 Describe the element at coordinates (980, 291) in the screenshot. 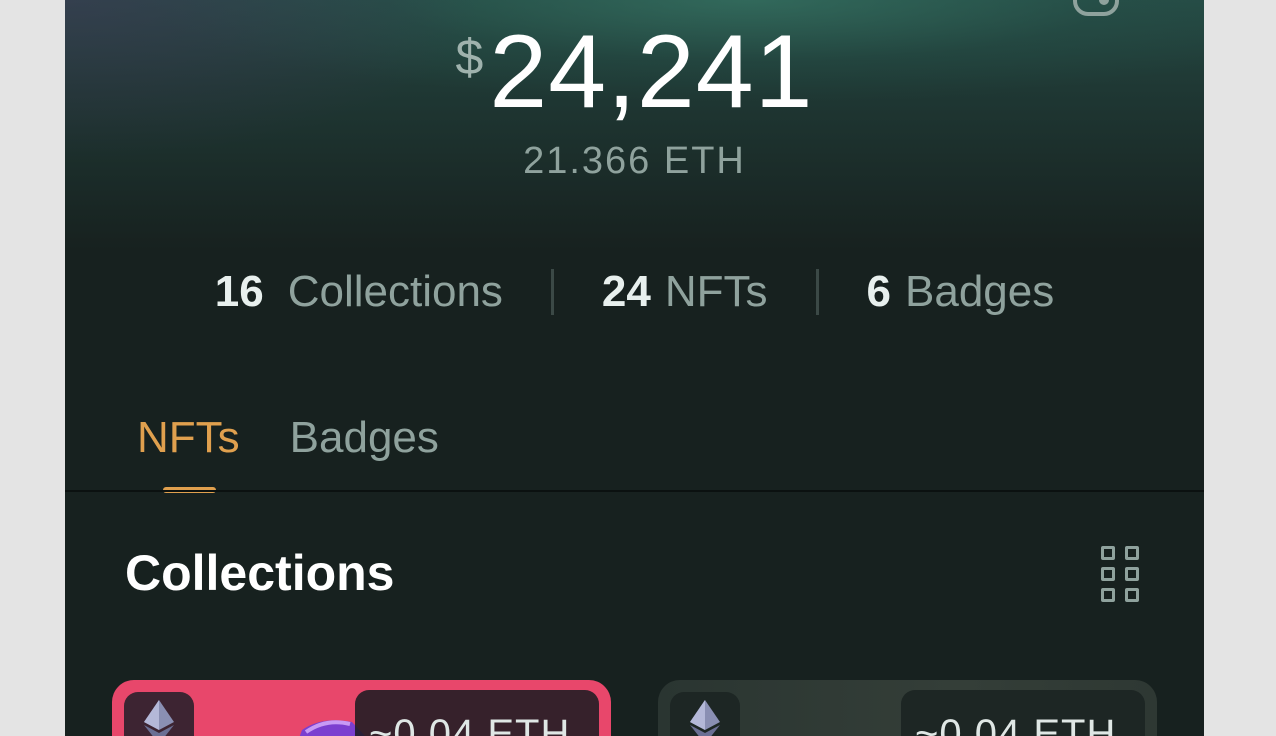

I see `stat-badges-label: Badges` at that location.